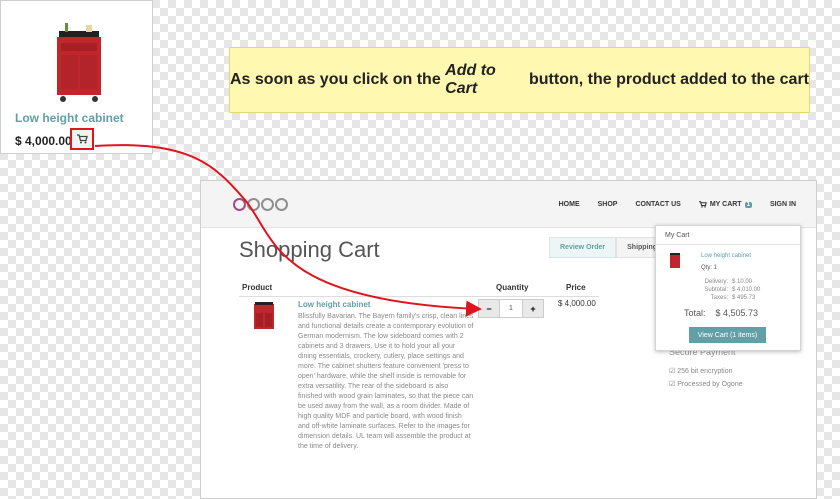 Image resolution: width=840 pixels, height=499 pixels. What do you see at coordinates (309, 249) in the screenshot?
I see `page-title: Shopping Cart` at bounding box center [309, 249].